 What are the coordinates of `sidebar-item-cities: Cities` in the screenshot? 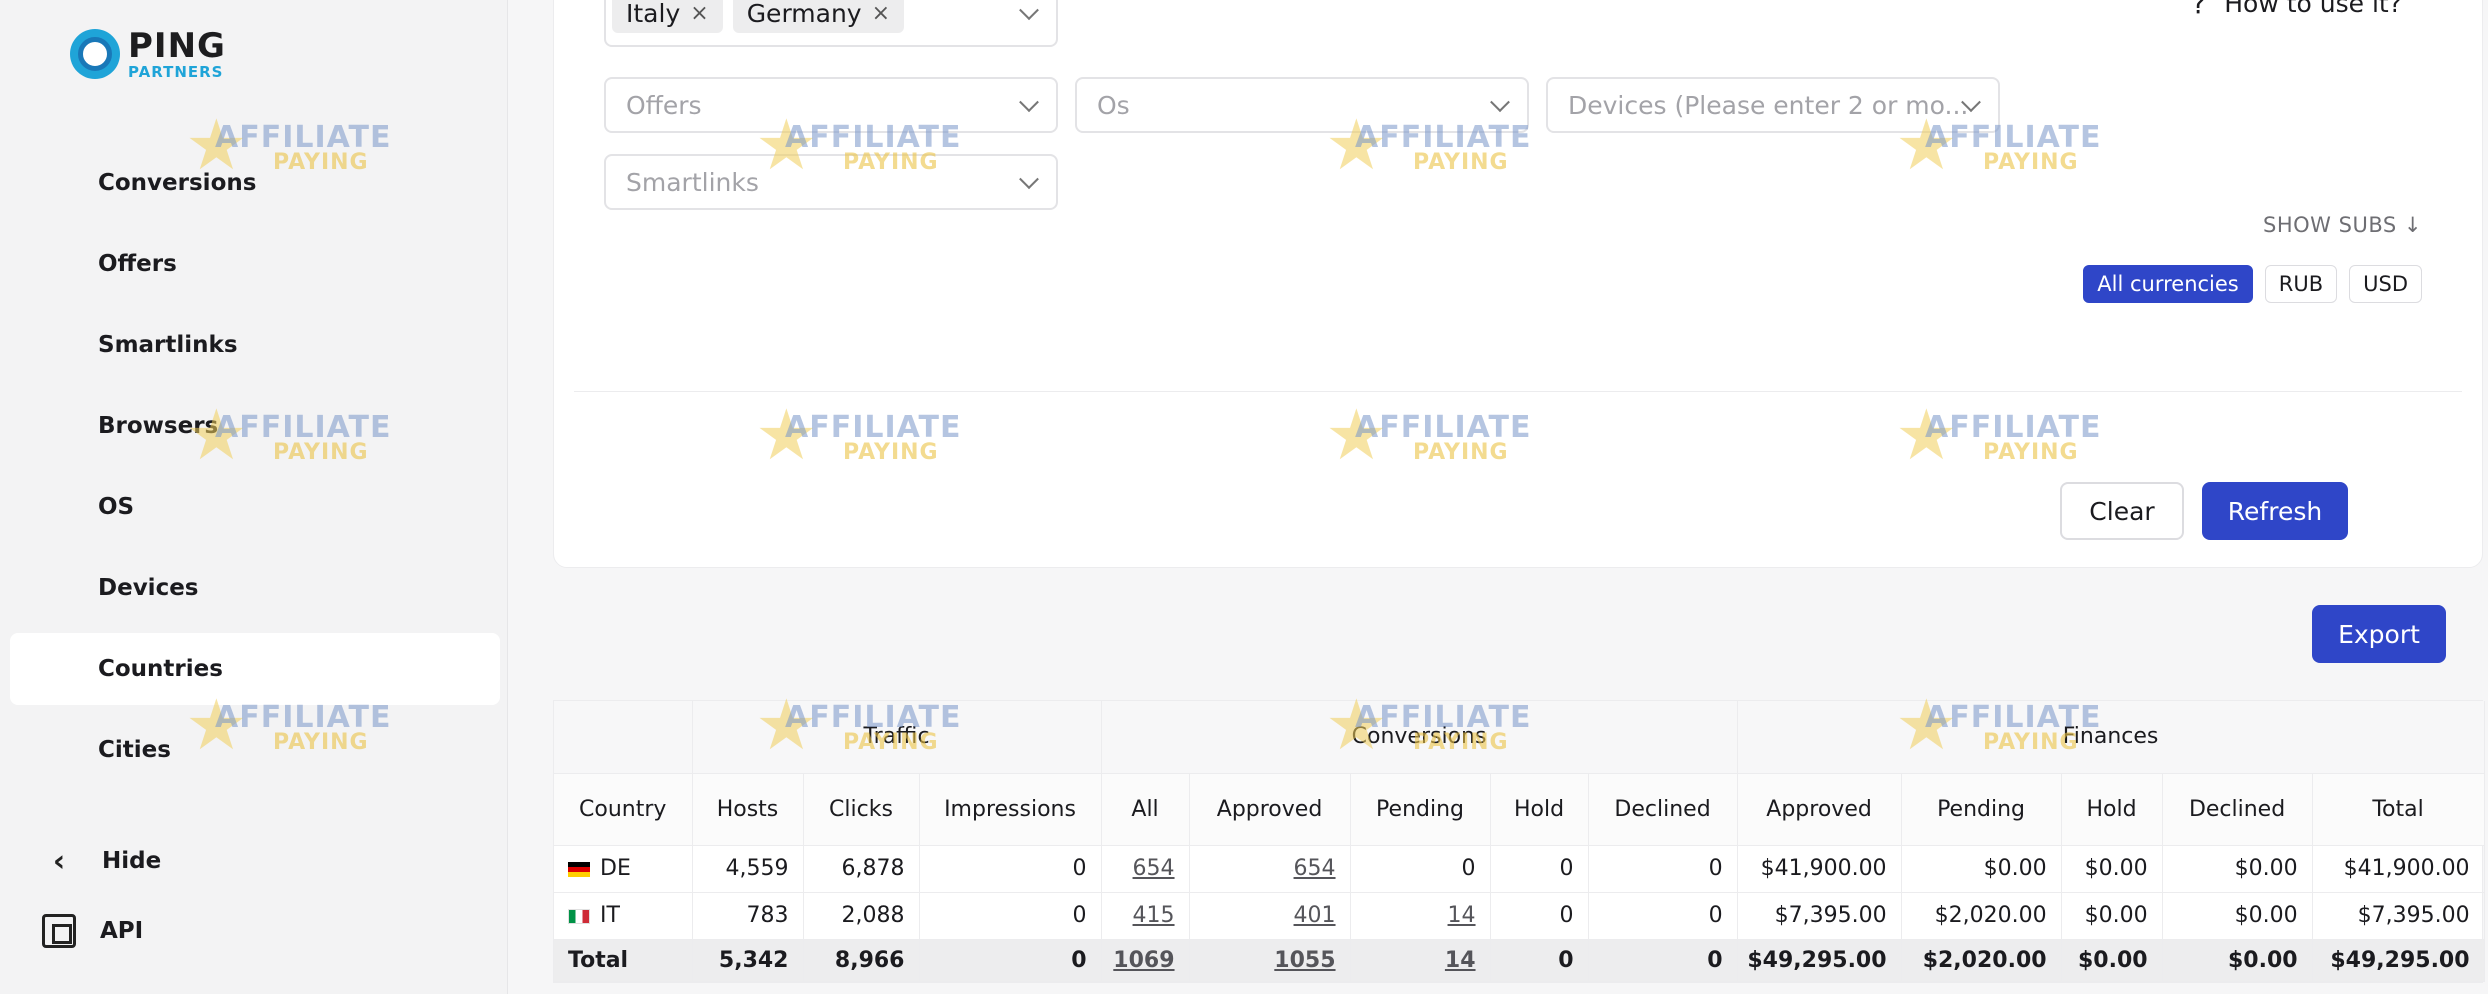 It's located at (255, 750).